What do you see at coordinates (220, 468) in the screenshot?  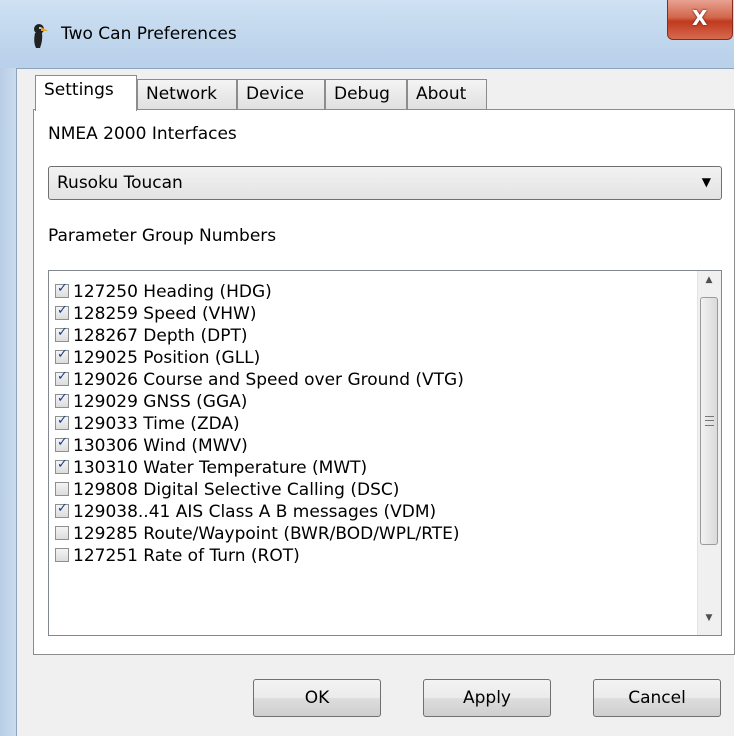 I see `list-item-label: 130310 Water Temperature (MWT)` at bounding box center [220, 468].